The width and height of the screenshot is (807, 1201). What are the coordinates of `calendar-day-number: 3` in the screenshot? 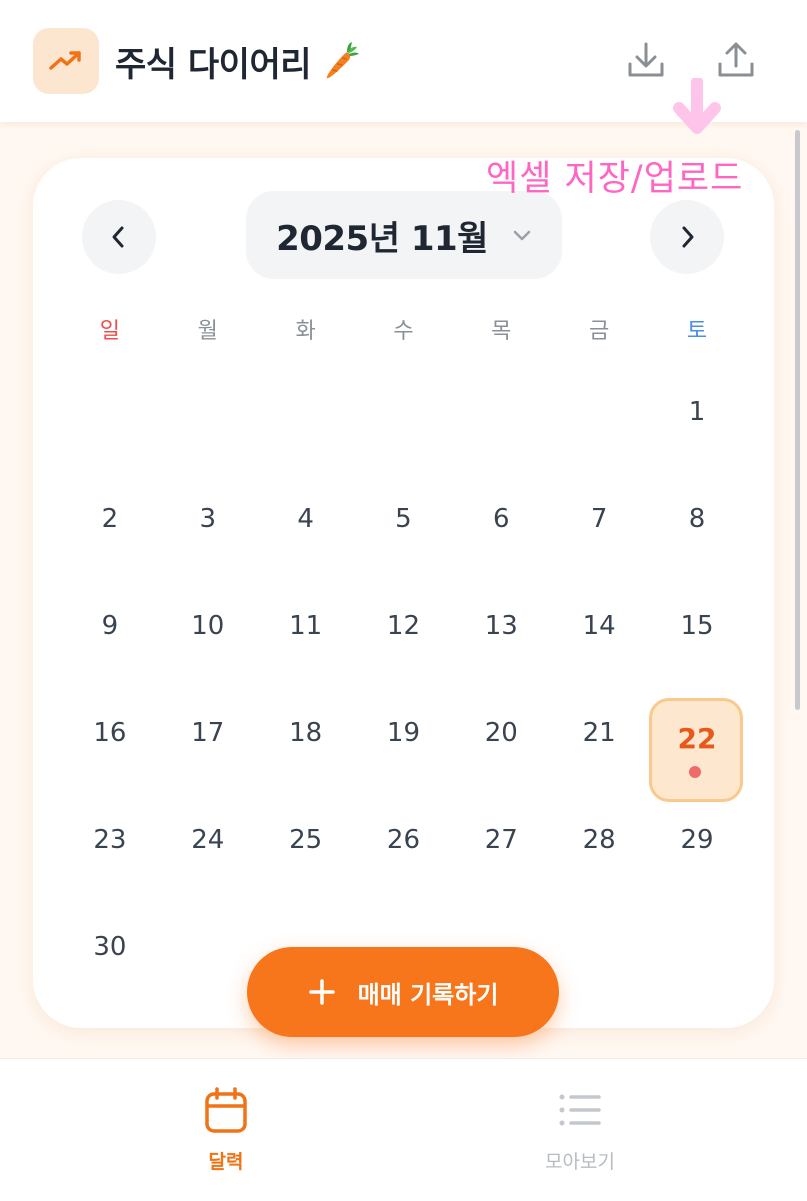 It's located at (208, 518).